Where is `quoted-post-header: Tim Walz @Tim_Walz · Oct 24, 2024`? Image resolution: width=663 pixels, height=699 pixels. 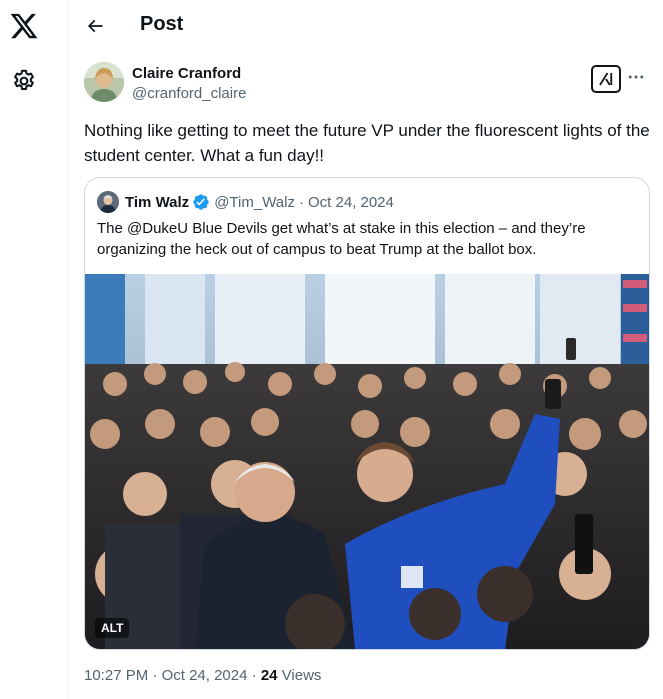 quoted-post-header: Tim Walz @Tim_Walz · Oct 24, 2024 is located at coordinates (245, 202).